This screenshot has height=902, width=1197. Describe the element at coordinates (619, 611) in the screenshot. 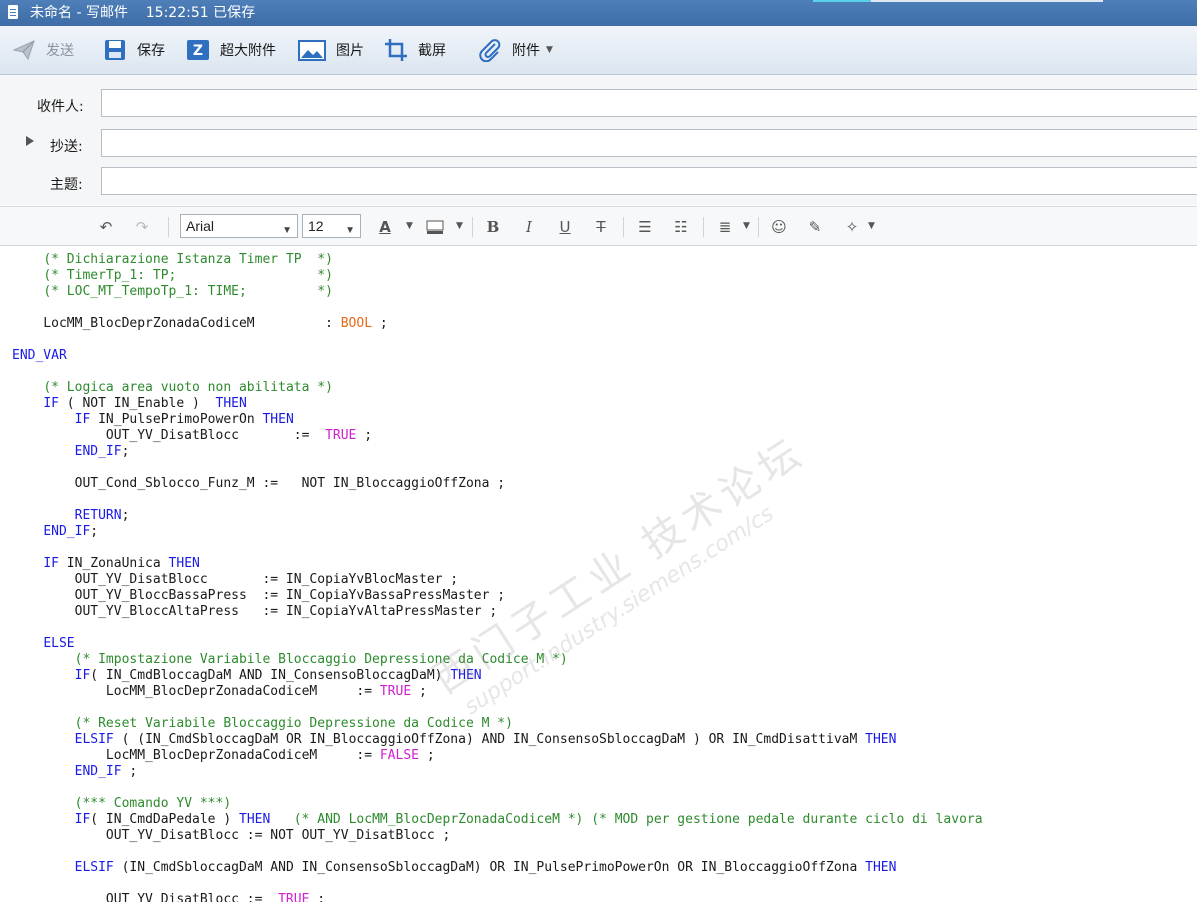

I see `watermark-url: support.industry.siemens.com/cs` at that location.